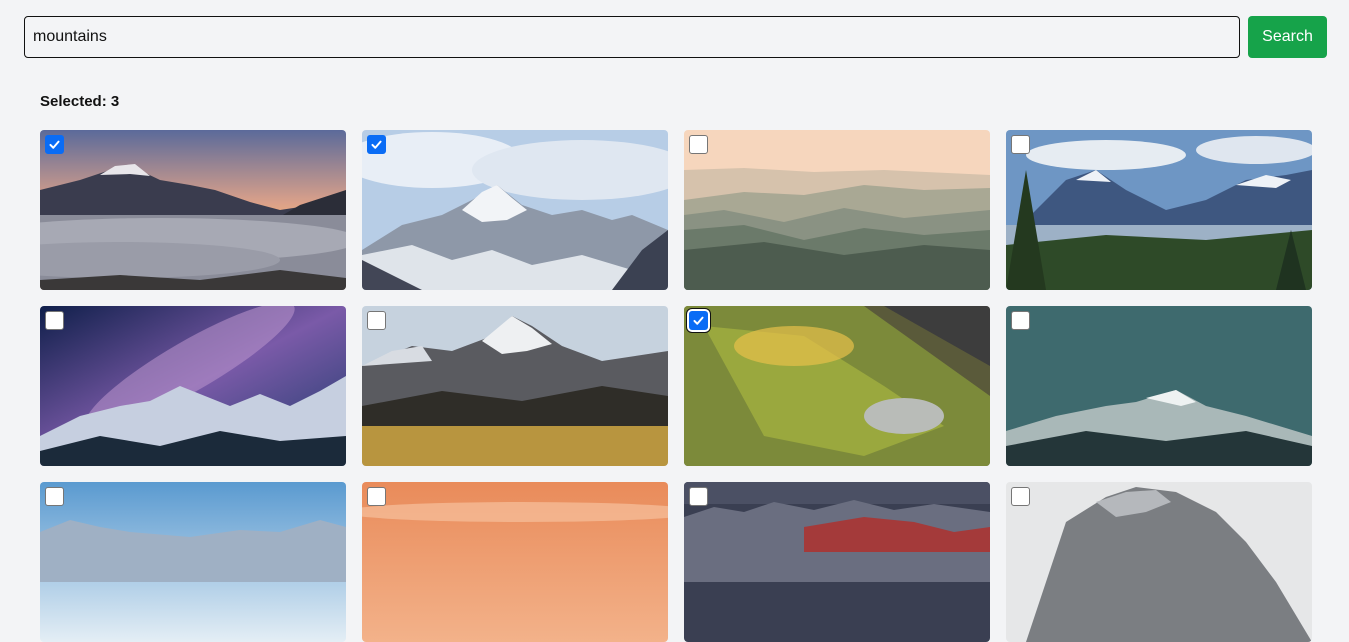 The width and height of the screenshot is (1349, 642). I want to click on selected-count: Selected: 3, so click(80, 101).